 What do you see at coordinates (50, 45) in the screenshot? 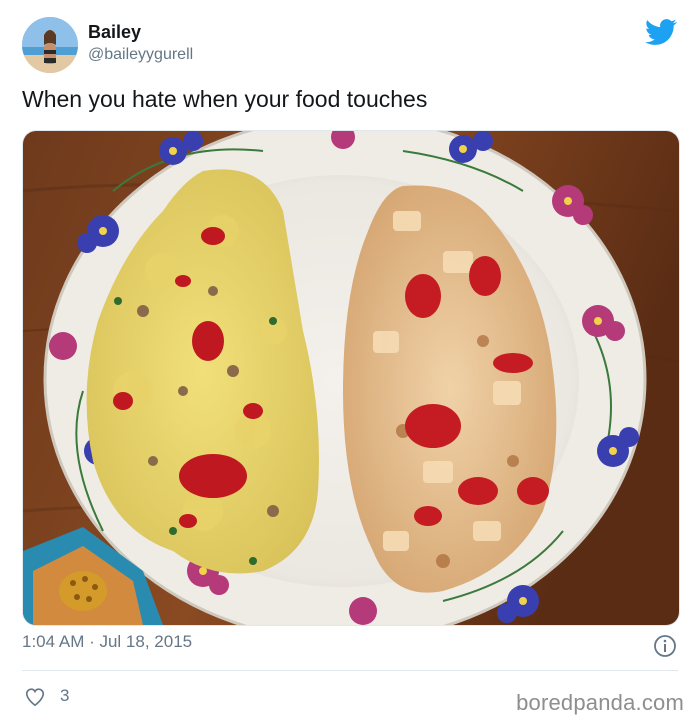
I see `avatar` at bounding box center [50, 45].